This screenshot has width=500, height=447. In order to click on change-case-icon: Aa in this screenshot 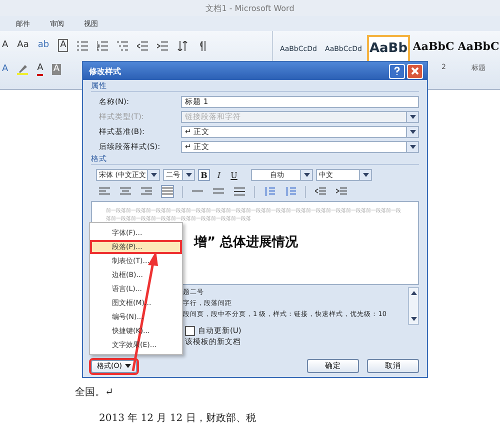, I will do `click(23, 45)`.